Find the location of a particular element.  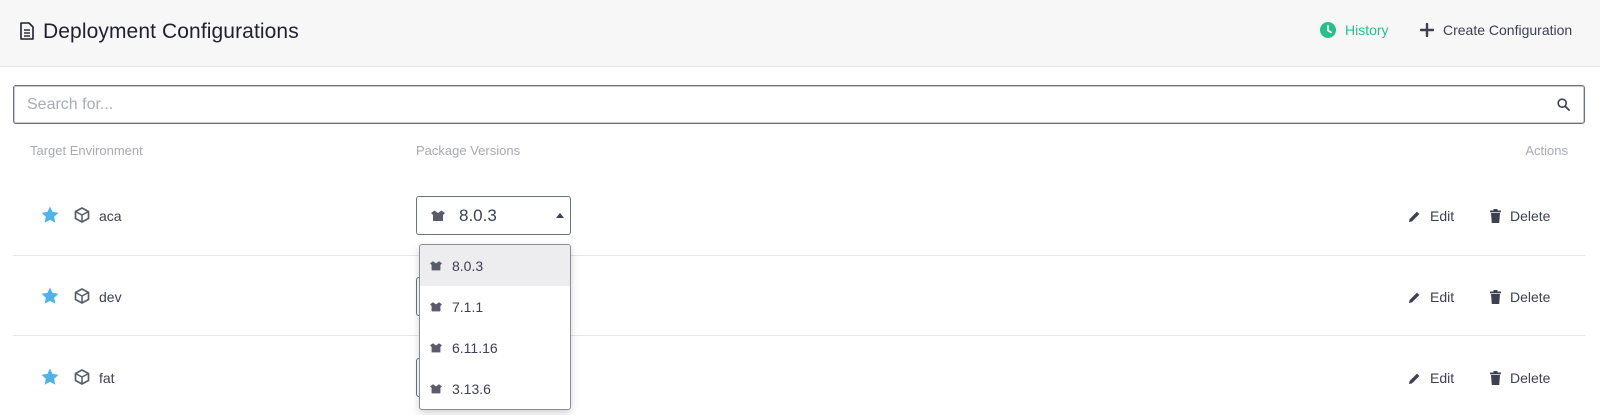

environment-name: dev is located at coordinates (110, 297).